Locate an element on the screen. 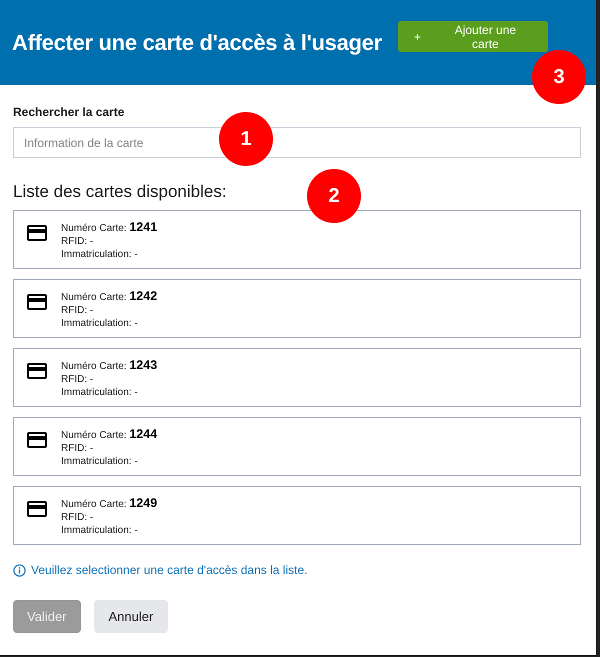 The height and width of the screenshot is (657, 600). card-number: Numéro Carte: 1243 is located at coordinates (109, 366).